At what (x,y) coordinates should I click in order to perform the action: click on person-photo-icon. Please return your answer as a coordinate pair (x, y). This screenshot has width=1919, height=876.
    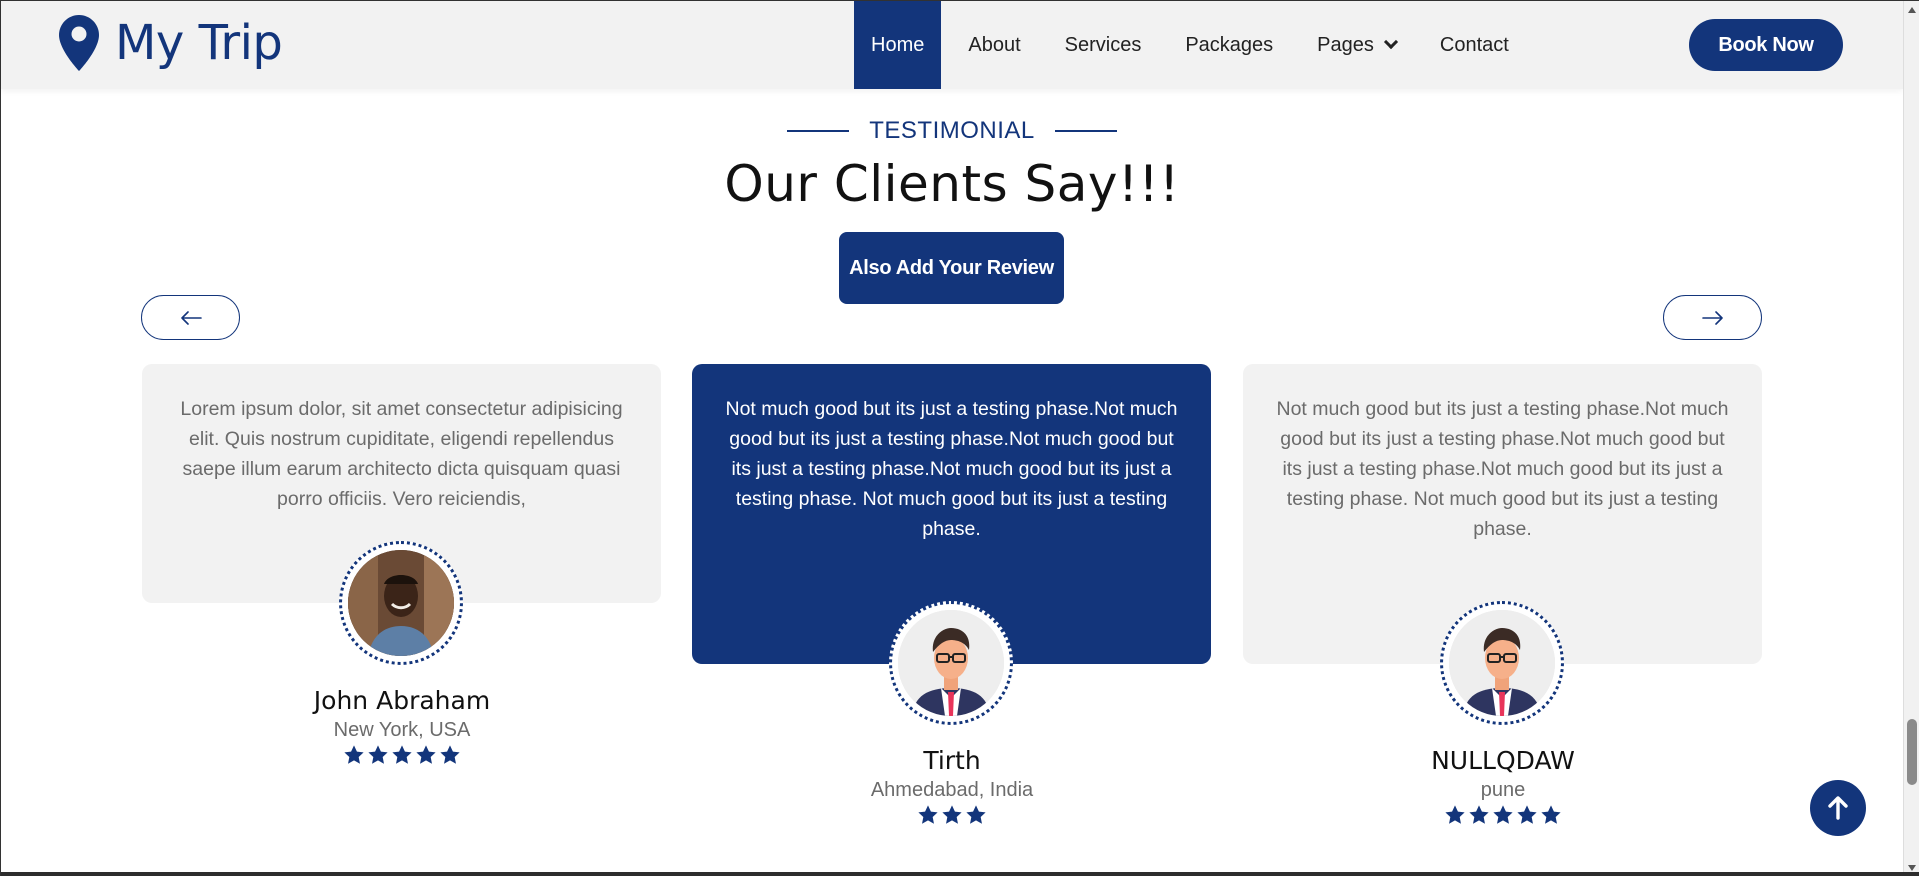
    Looking at the image, I should click on (401, 603).